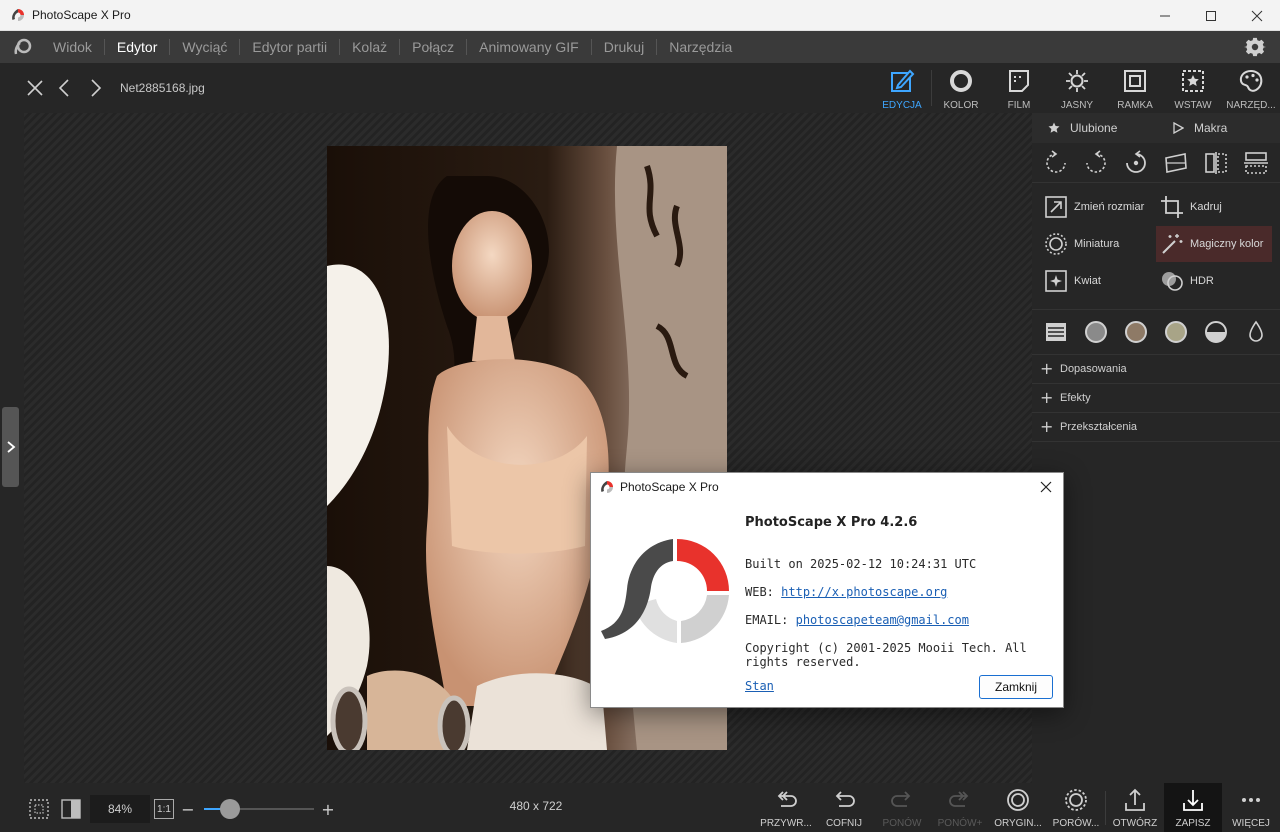 The width and height of the screenshot is (1280, 832). Describe the element at coordinates (1256, 163) in the screenshot. I see `flip-vertical-icon` at that location.